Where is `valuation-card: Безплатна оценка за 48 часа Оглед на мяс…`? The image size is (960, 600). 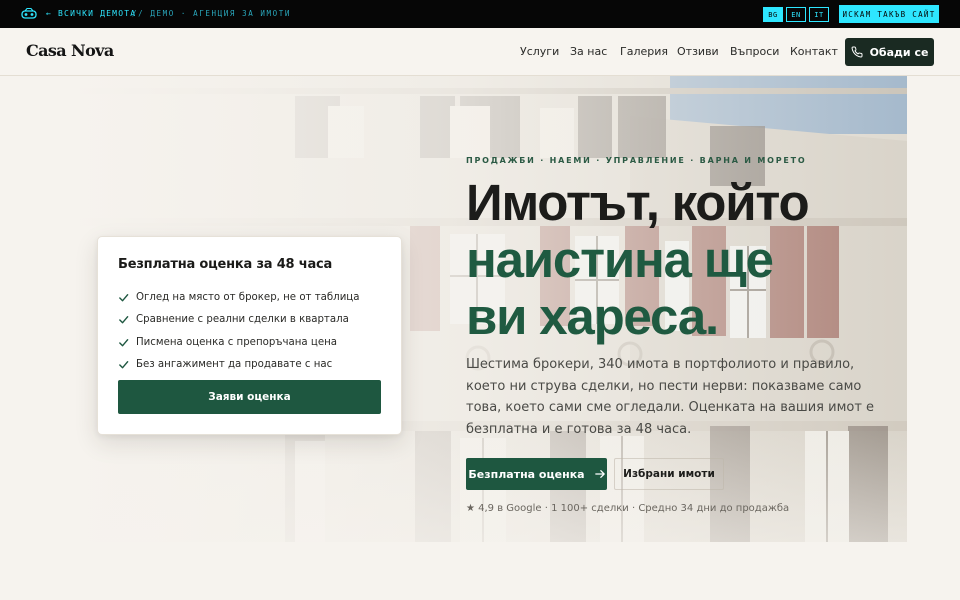
valuation-card: Безплатна оценка за 48 часа Оглед на мяс… is located at coordinates (249, 335).